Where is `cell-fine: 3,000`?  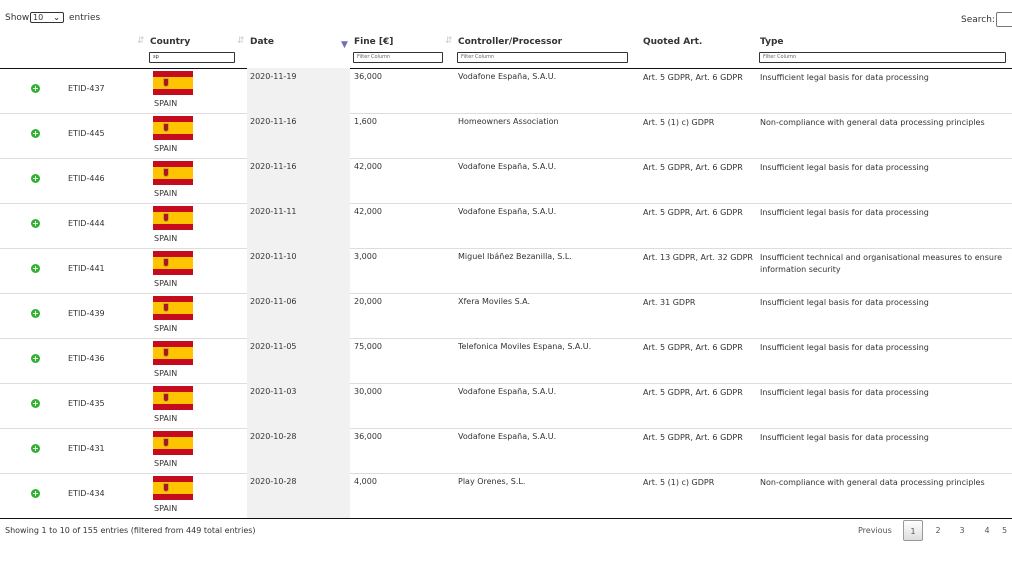 cell-fine: 3,000 is located at coordinates (365, 256).